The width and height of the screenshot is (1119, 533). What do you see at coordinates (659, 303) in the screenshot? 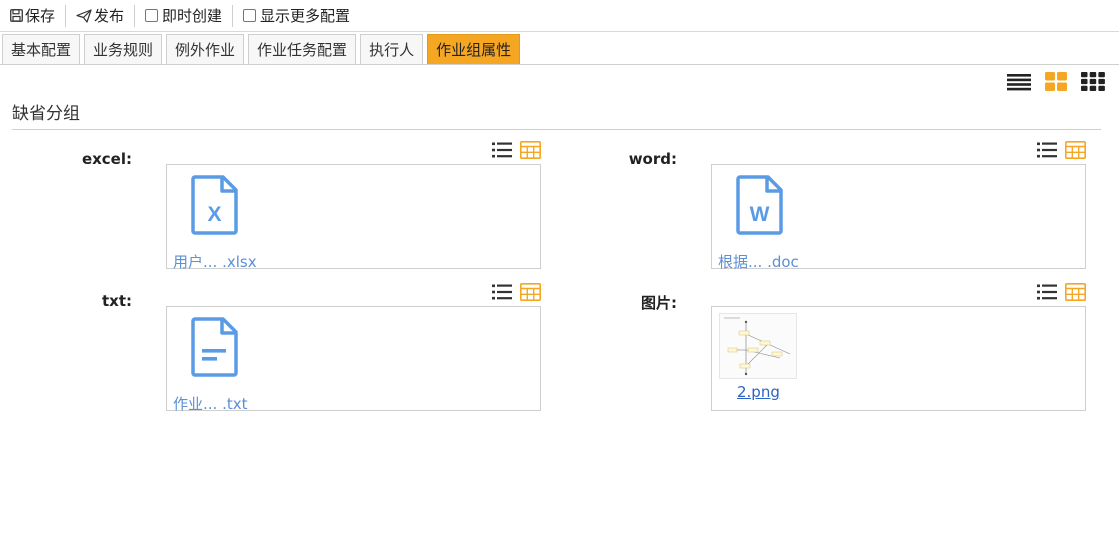
I see `field-label-image: 图片:` at bounding box center [659, 303].